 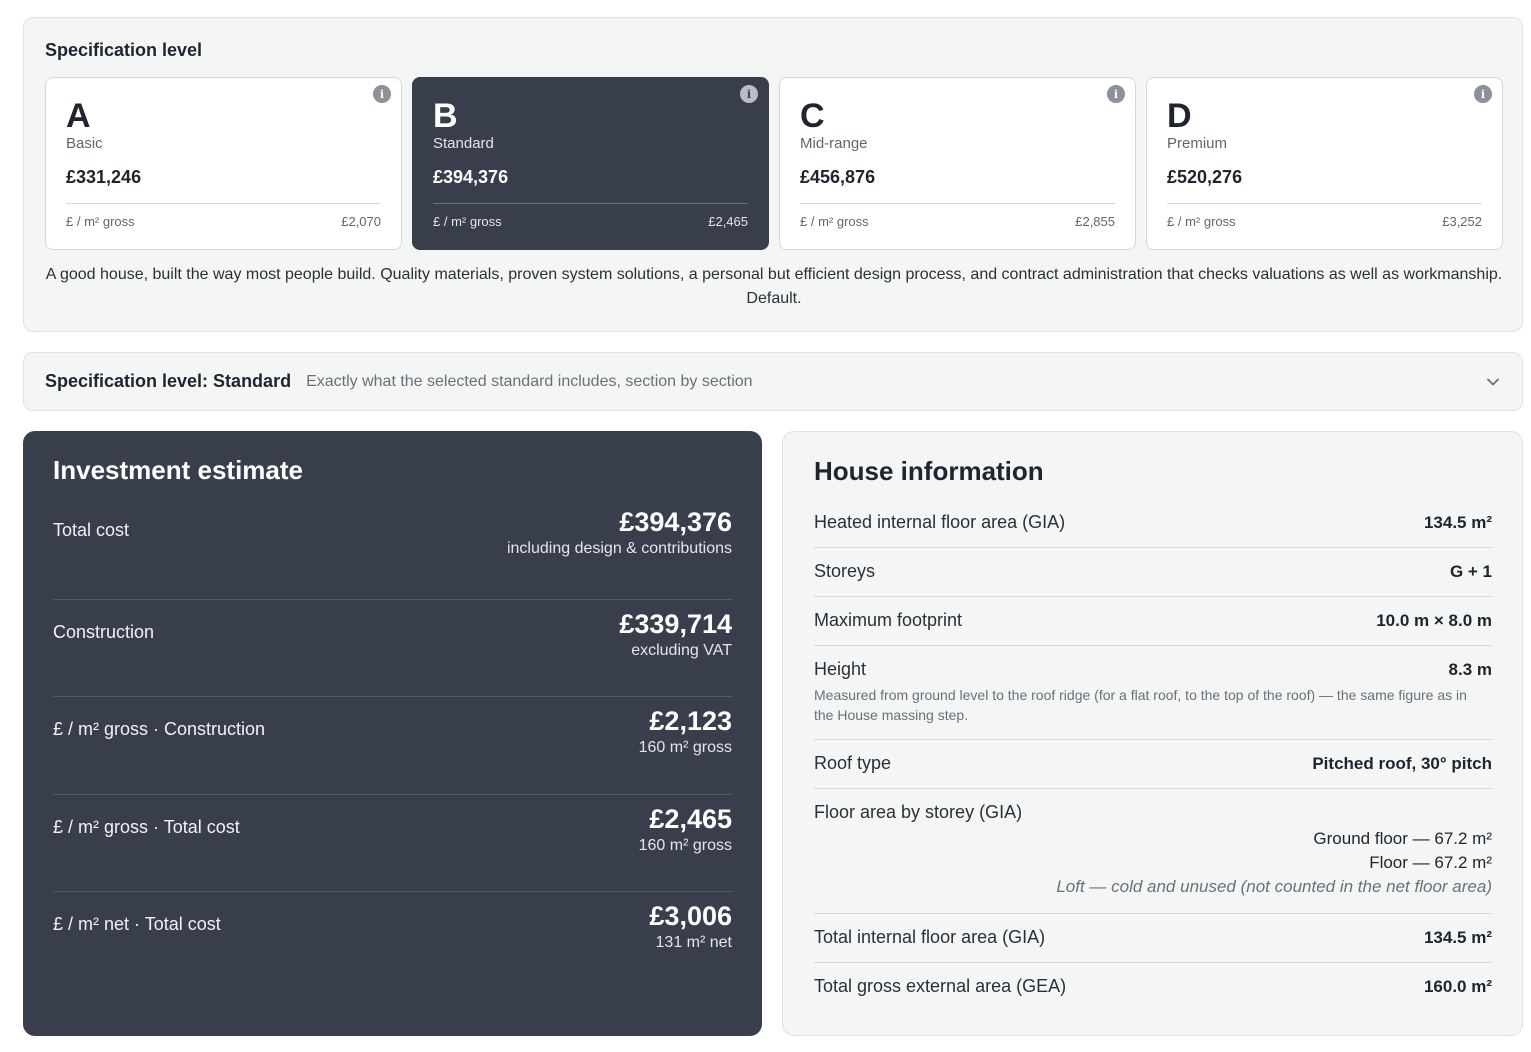 I want to click on card-rate: £ / m² gross £2,070, so click(x=223, y=216).